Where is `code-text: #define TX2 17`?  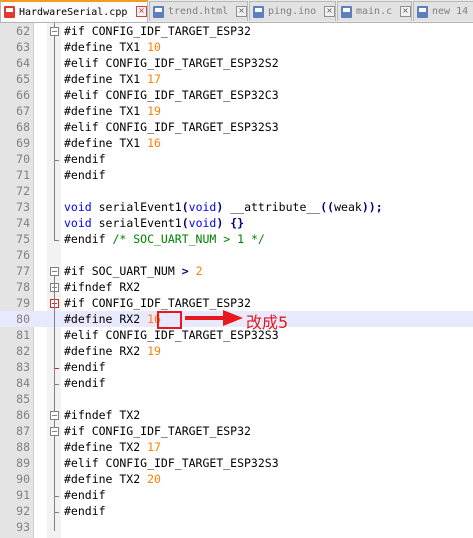
code-text: #define TX2 17 is located at coordinates (112, 447).